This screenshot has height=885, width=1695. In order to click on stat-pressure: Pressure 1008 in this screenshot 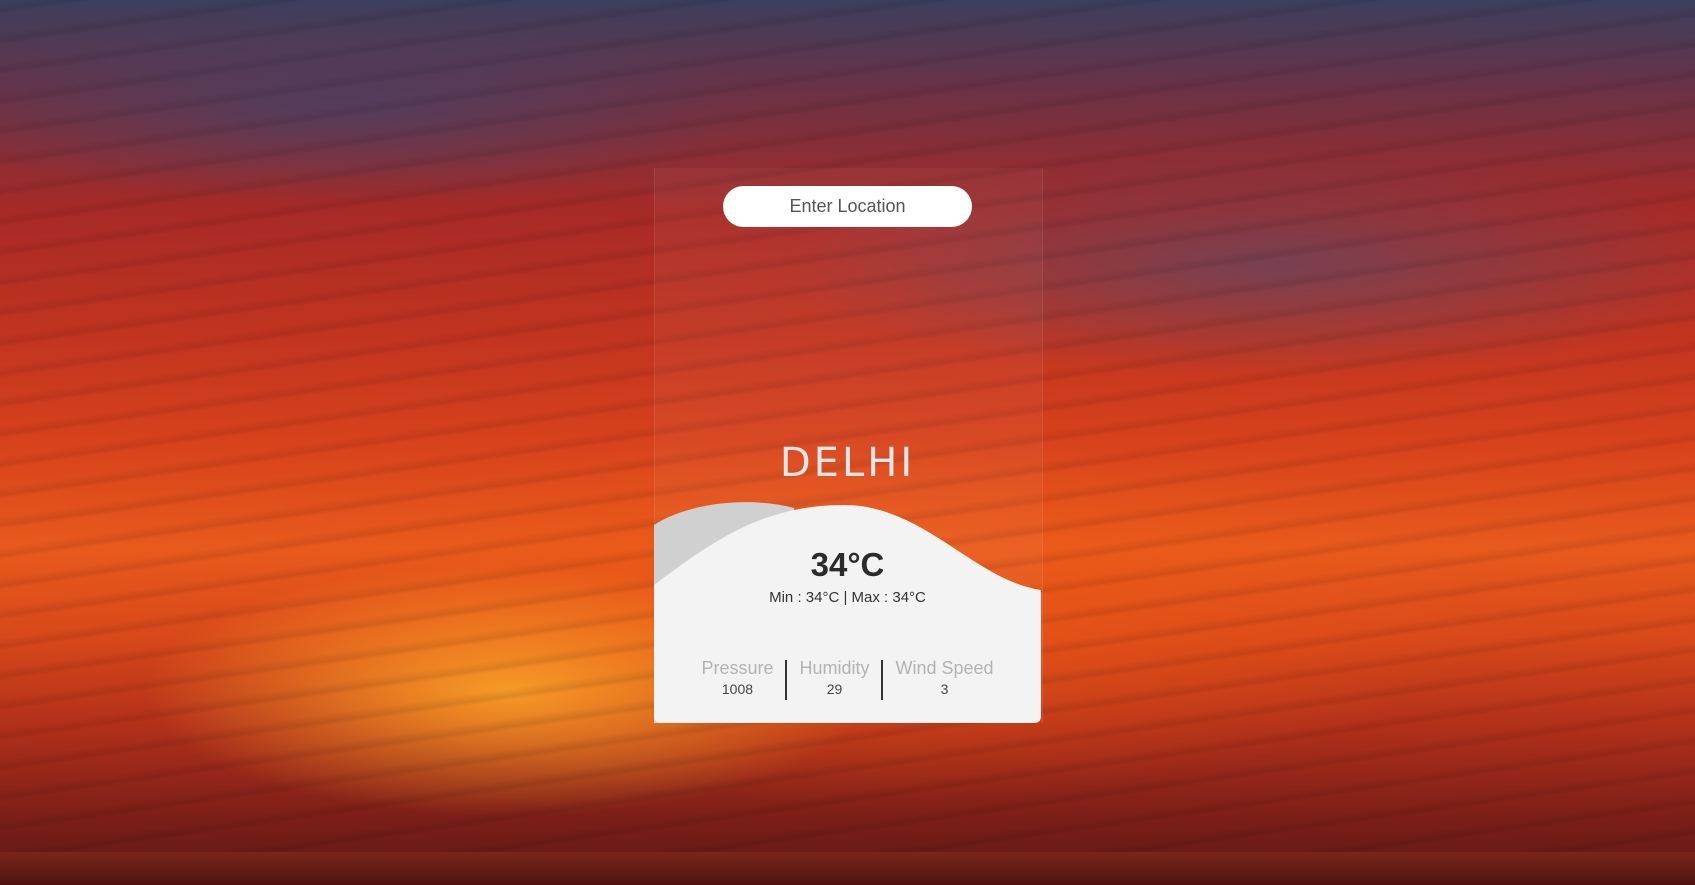, I will do `click(737, 680)`.